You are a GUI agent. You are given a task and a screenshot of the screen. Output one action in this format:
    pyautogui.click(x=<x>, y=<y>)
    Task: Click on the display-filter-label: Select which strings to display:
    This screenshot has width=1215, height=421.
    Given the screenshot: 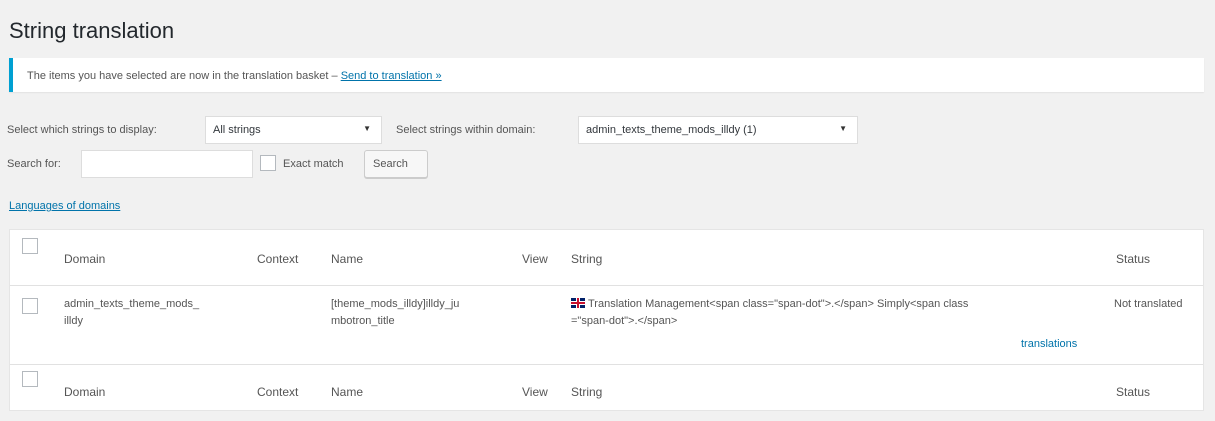 What is the action you would take?
    pyautogui.click(x=82, y=130)
    